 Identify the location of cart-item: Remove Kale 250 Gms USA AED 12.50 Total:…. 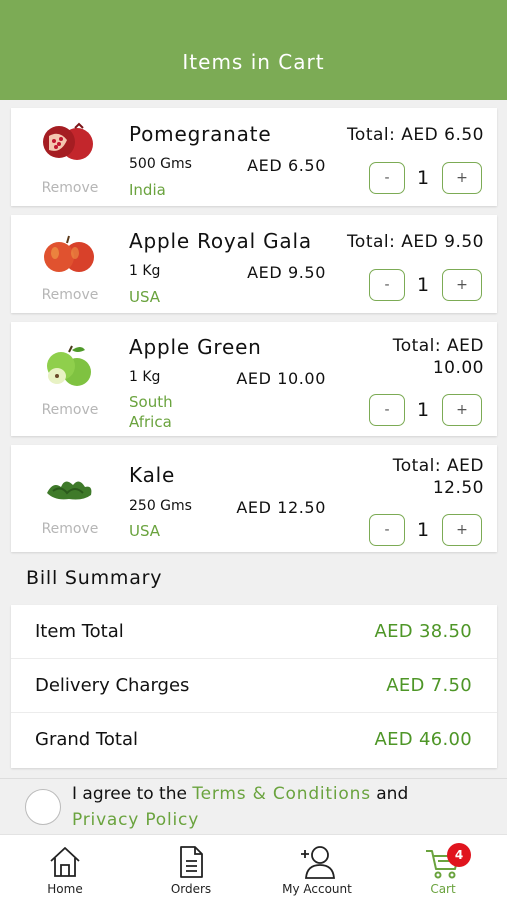
(254, 498).